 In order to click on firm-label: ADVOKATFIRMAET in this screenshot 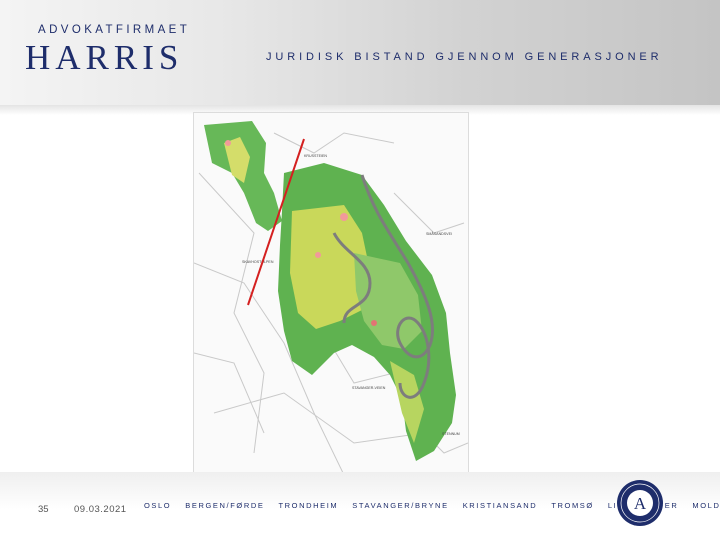, I will do `click(114, 30)`.